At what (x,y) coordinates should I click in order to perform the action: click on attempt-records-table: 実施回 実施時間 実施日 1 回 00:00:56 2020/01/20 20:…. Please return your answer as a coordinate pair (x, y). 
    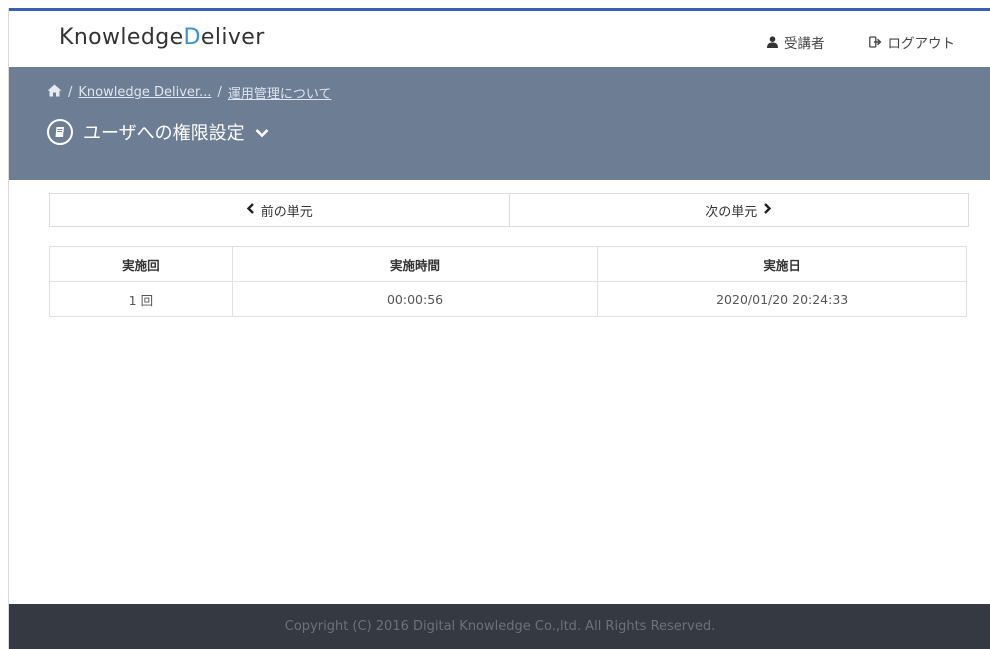
    Looking at the image, I should click on (508, 281).